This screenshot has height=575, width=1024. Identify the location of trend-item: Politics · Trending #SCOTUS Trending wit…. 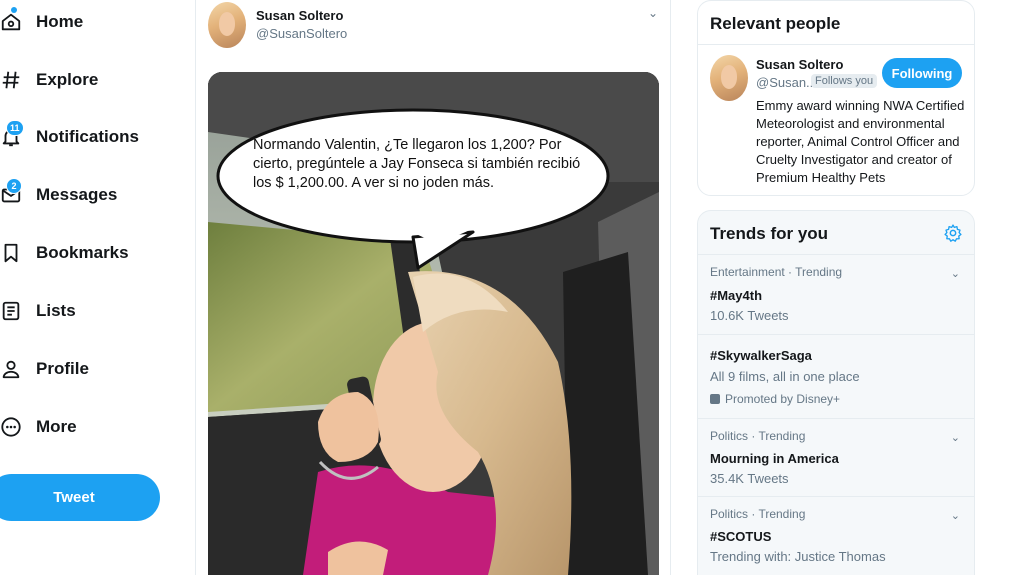
(836, 536).